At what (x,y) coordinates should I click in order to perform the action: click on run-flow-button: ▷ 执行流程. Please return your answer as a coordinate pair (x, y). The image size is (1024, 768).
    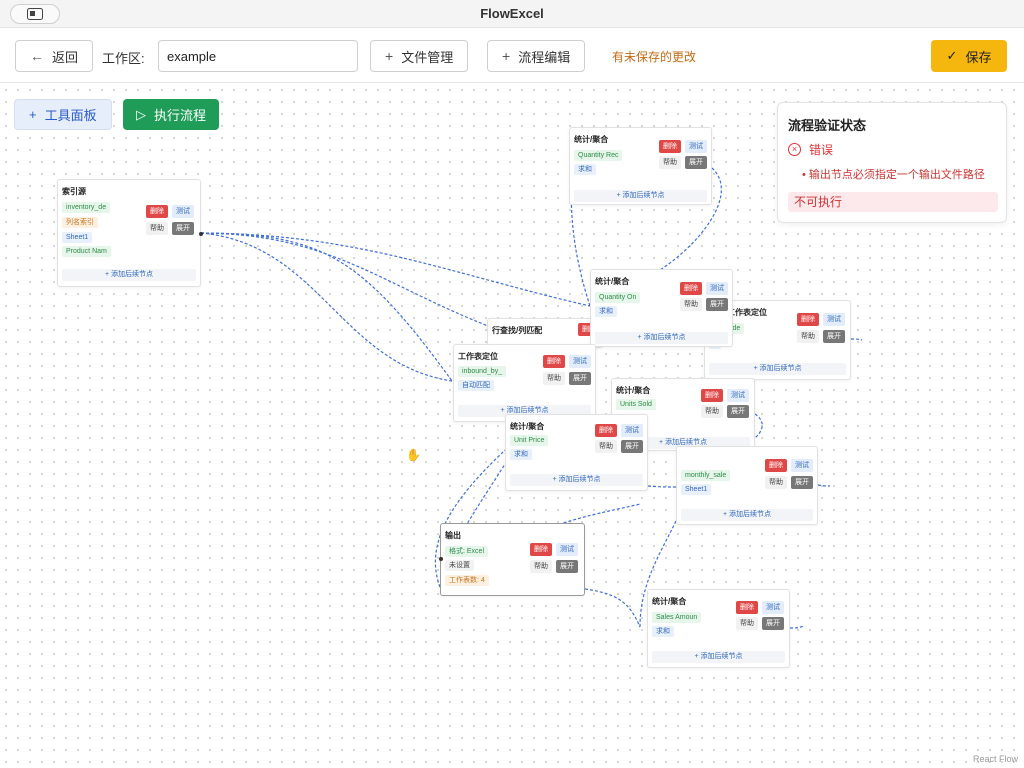
    Looking at the image, I should click on (171, 114).